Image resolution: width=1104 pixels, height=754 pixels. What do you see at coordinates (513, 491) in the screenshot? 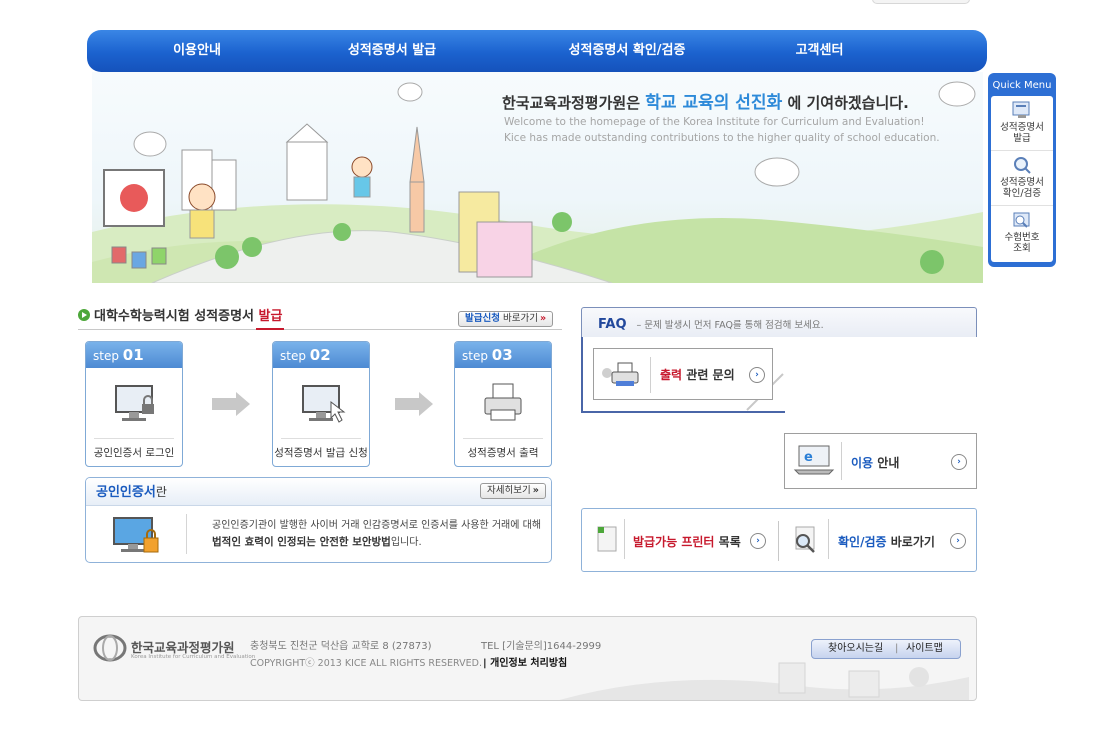
I see `cert-more-button: 자세히보기»` at bounding box center [513, 491].